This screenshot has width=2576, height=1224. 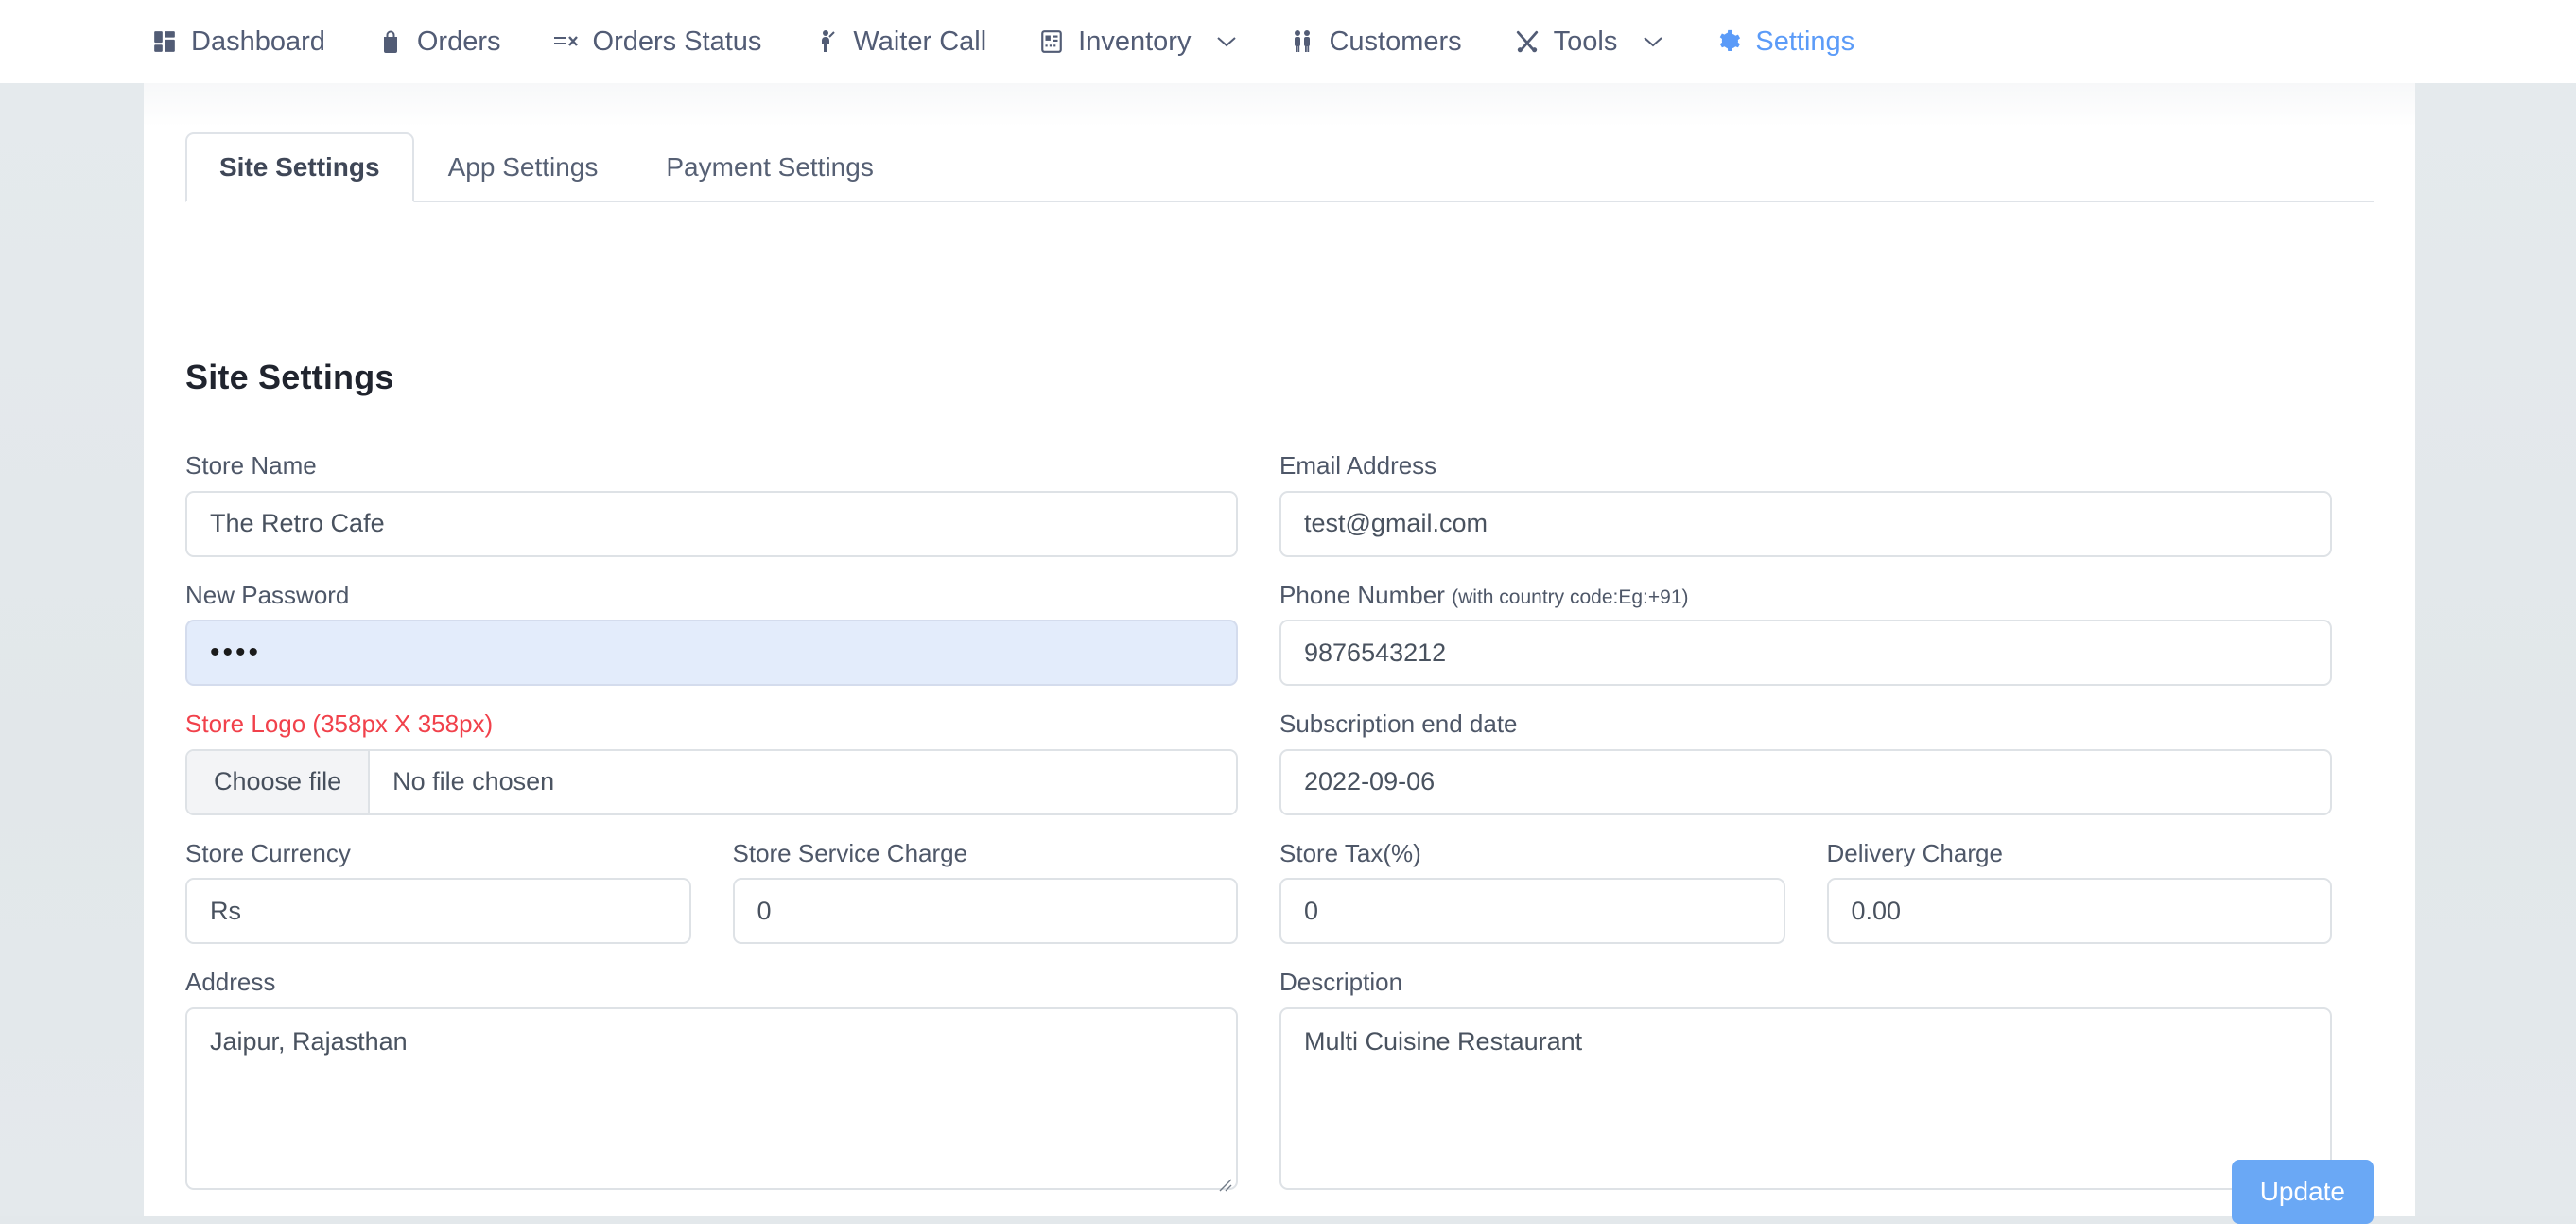 What do you see at coordinates (769, 167) in the screenshot?
I see `tab-payment-settings: Payment Settings` at bounding box center [769, 167].